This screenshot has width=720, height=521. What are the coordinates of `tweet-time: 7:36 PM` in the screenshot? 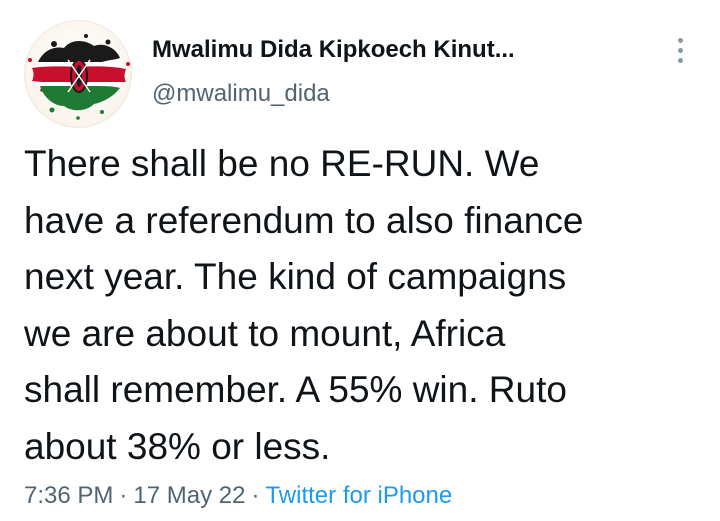 It's located at (68, 495).